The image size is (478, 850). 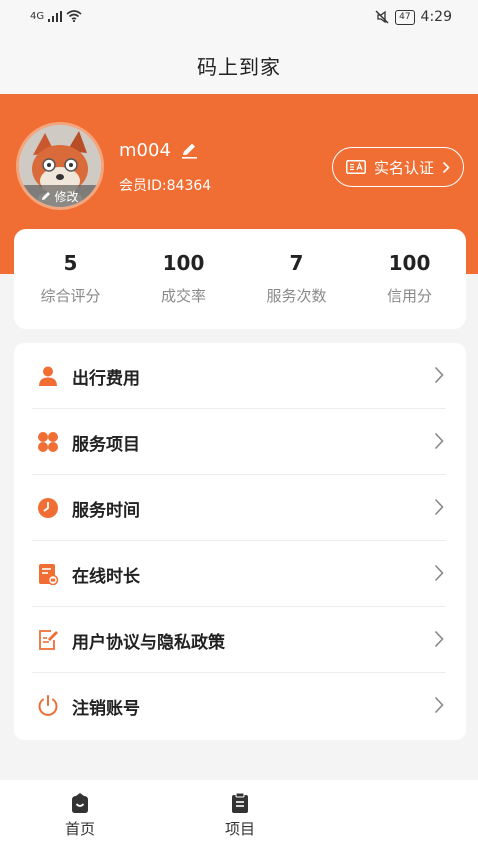 I want to click on navigation-bar: 码上到家, so click(x=239, y=65).